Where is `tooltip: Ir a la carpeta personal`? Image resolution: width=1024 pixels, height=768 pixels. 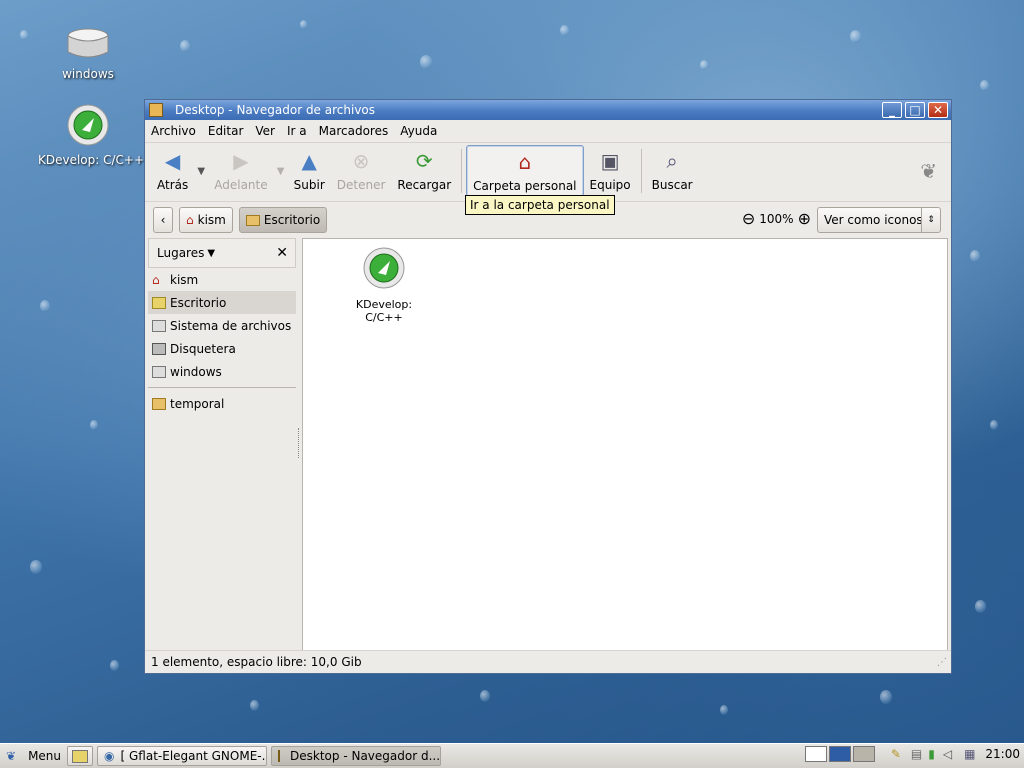 tooltip: Ir a la carpeta personal is located at coordinates (540, 205).